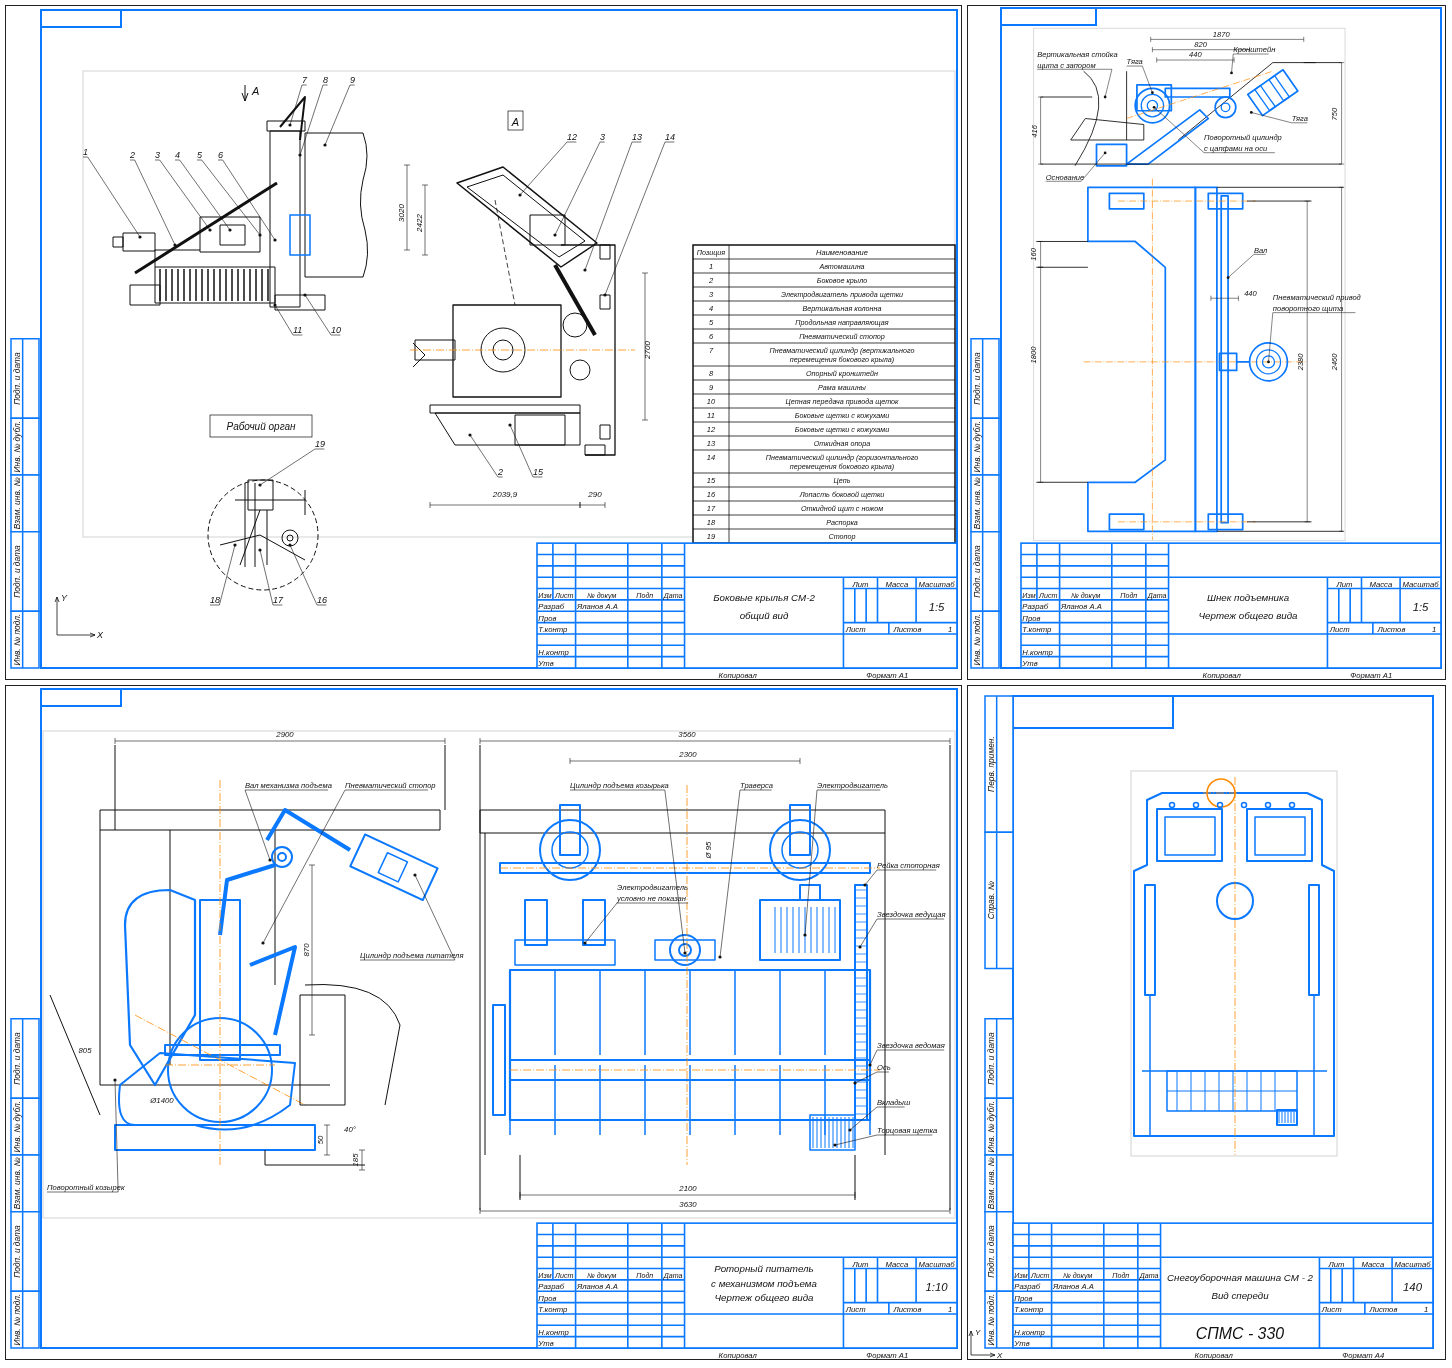 The height and width of the screenshot is (1368, 1452). I want to click on drawing-title: с механизмом подъема, so click(764, 1283).